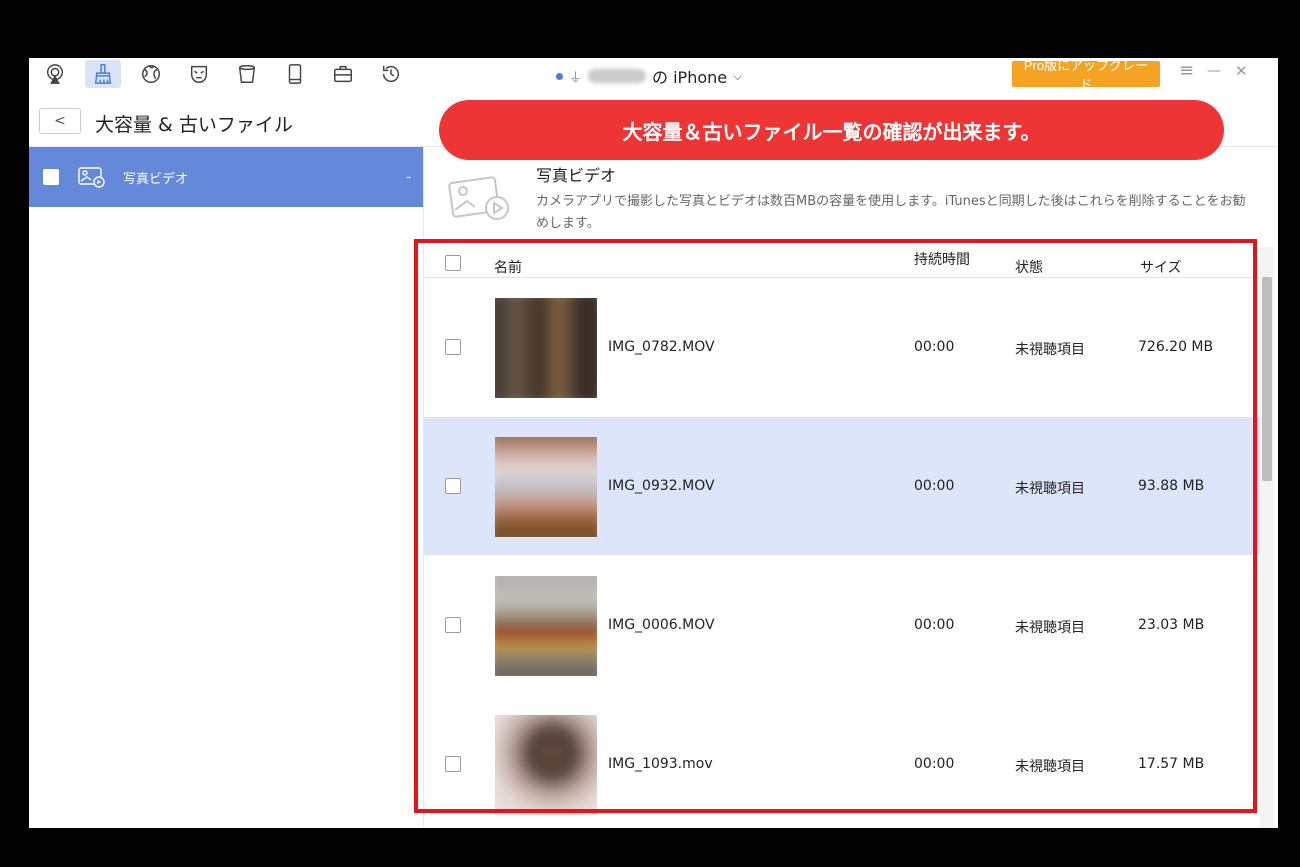 The height and width of the screenshot is (867, 1300). Describe the element at coordinates (1171, 486) in the screenshot. I see `file-size: 93.88 MB` at that location.